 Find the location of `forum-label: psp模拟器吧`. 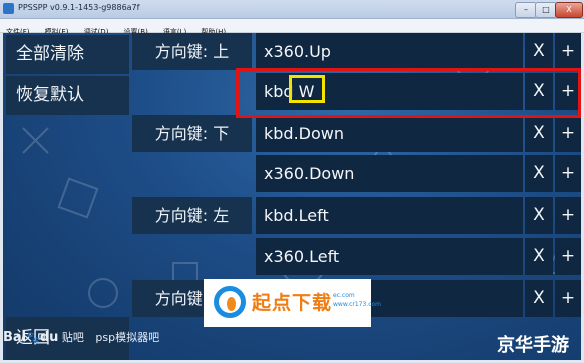

forum-label: psp模拟器吧 is located at coordinates (127, 337).